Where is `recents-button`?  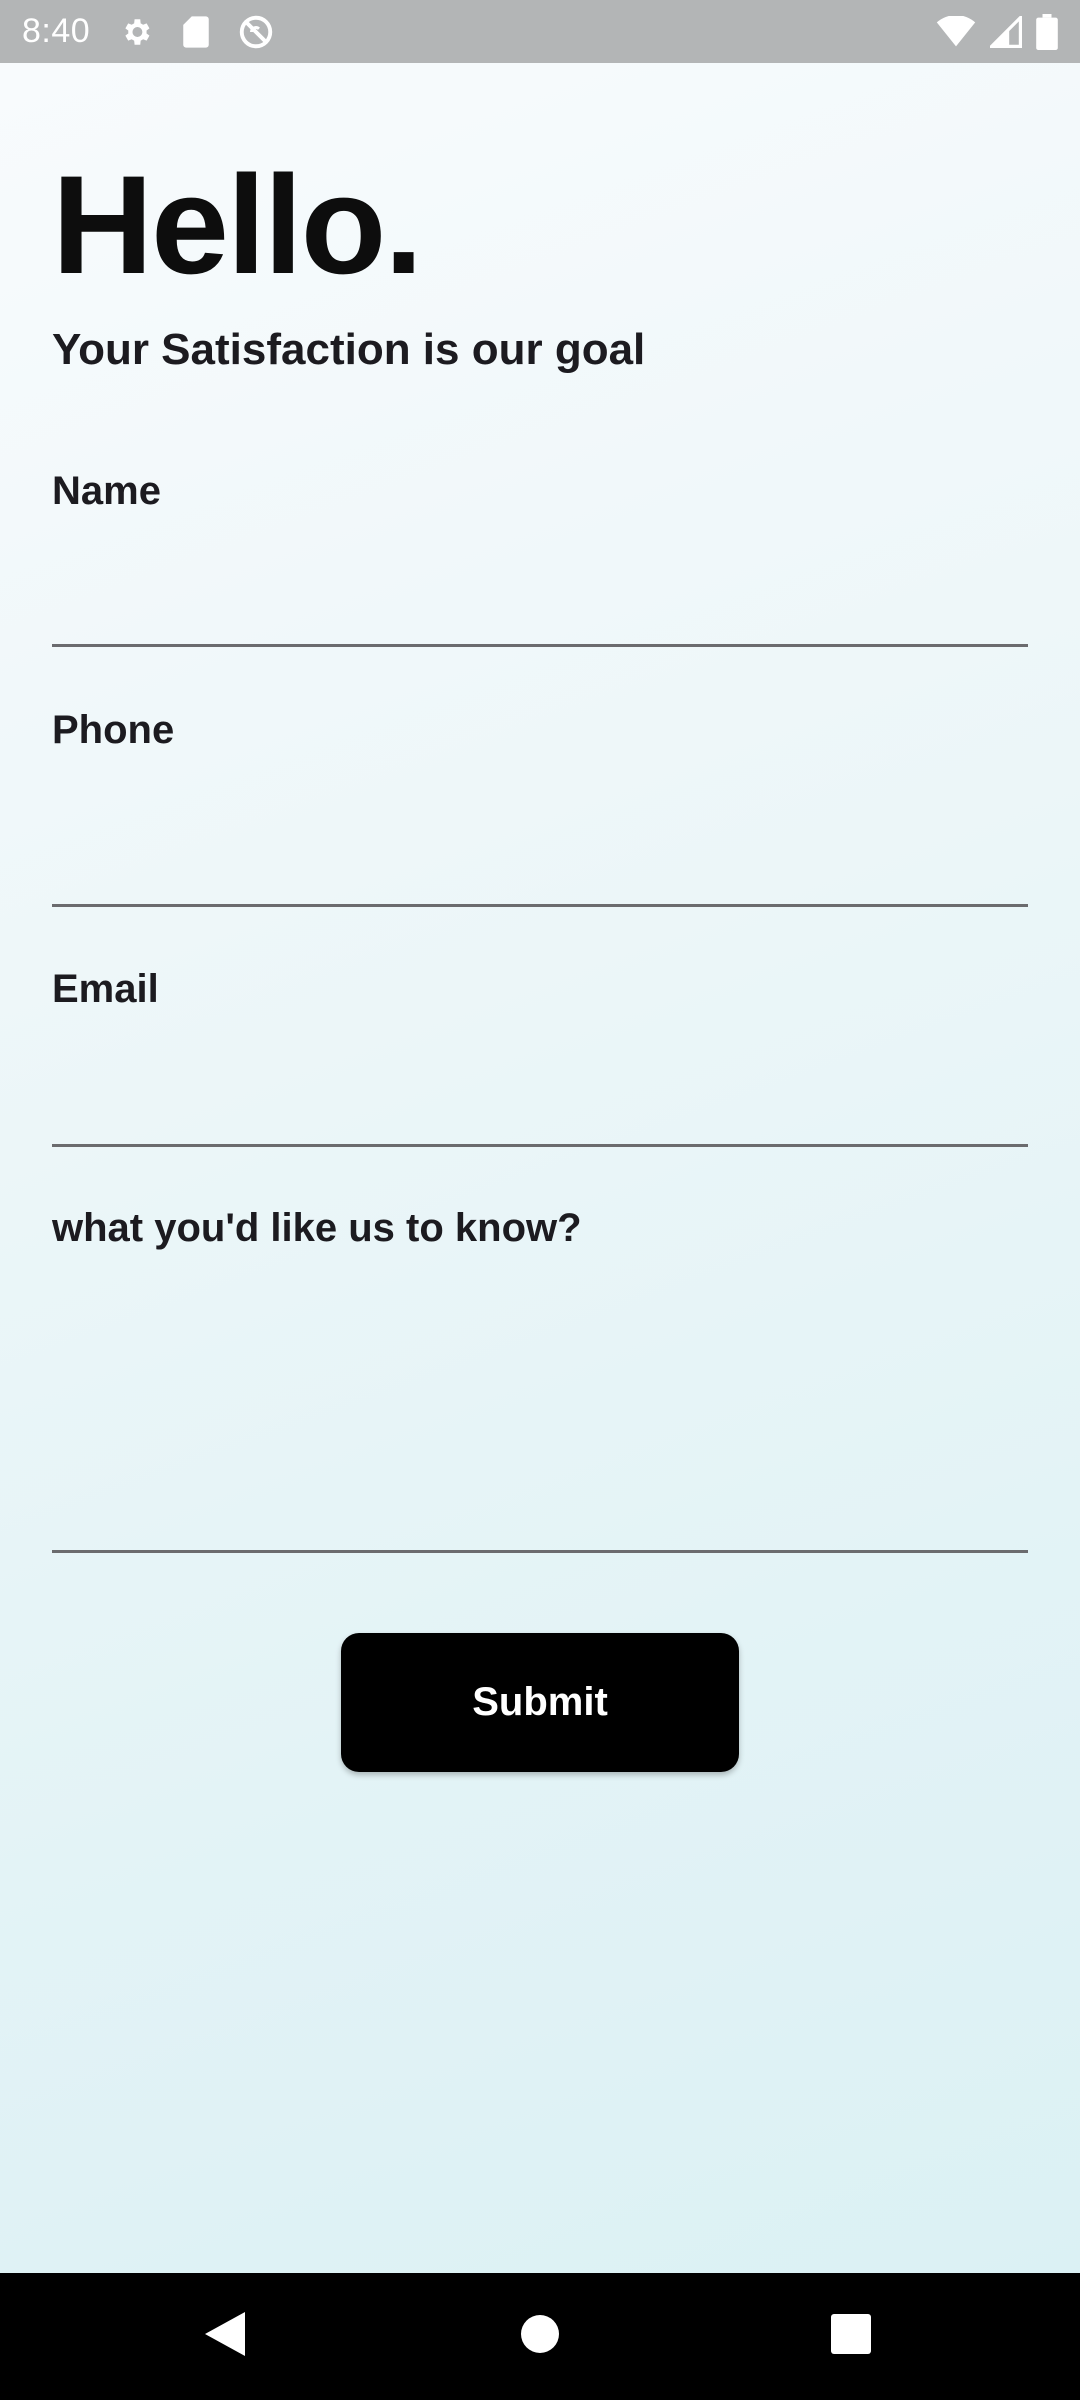
recents-button is located at coordinates (851, 2336).